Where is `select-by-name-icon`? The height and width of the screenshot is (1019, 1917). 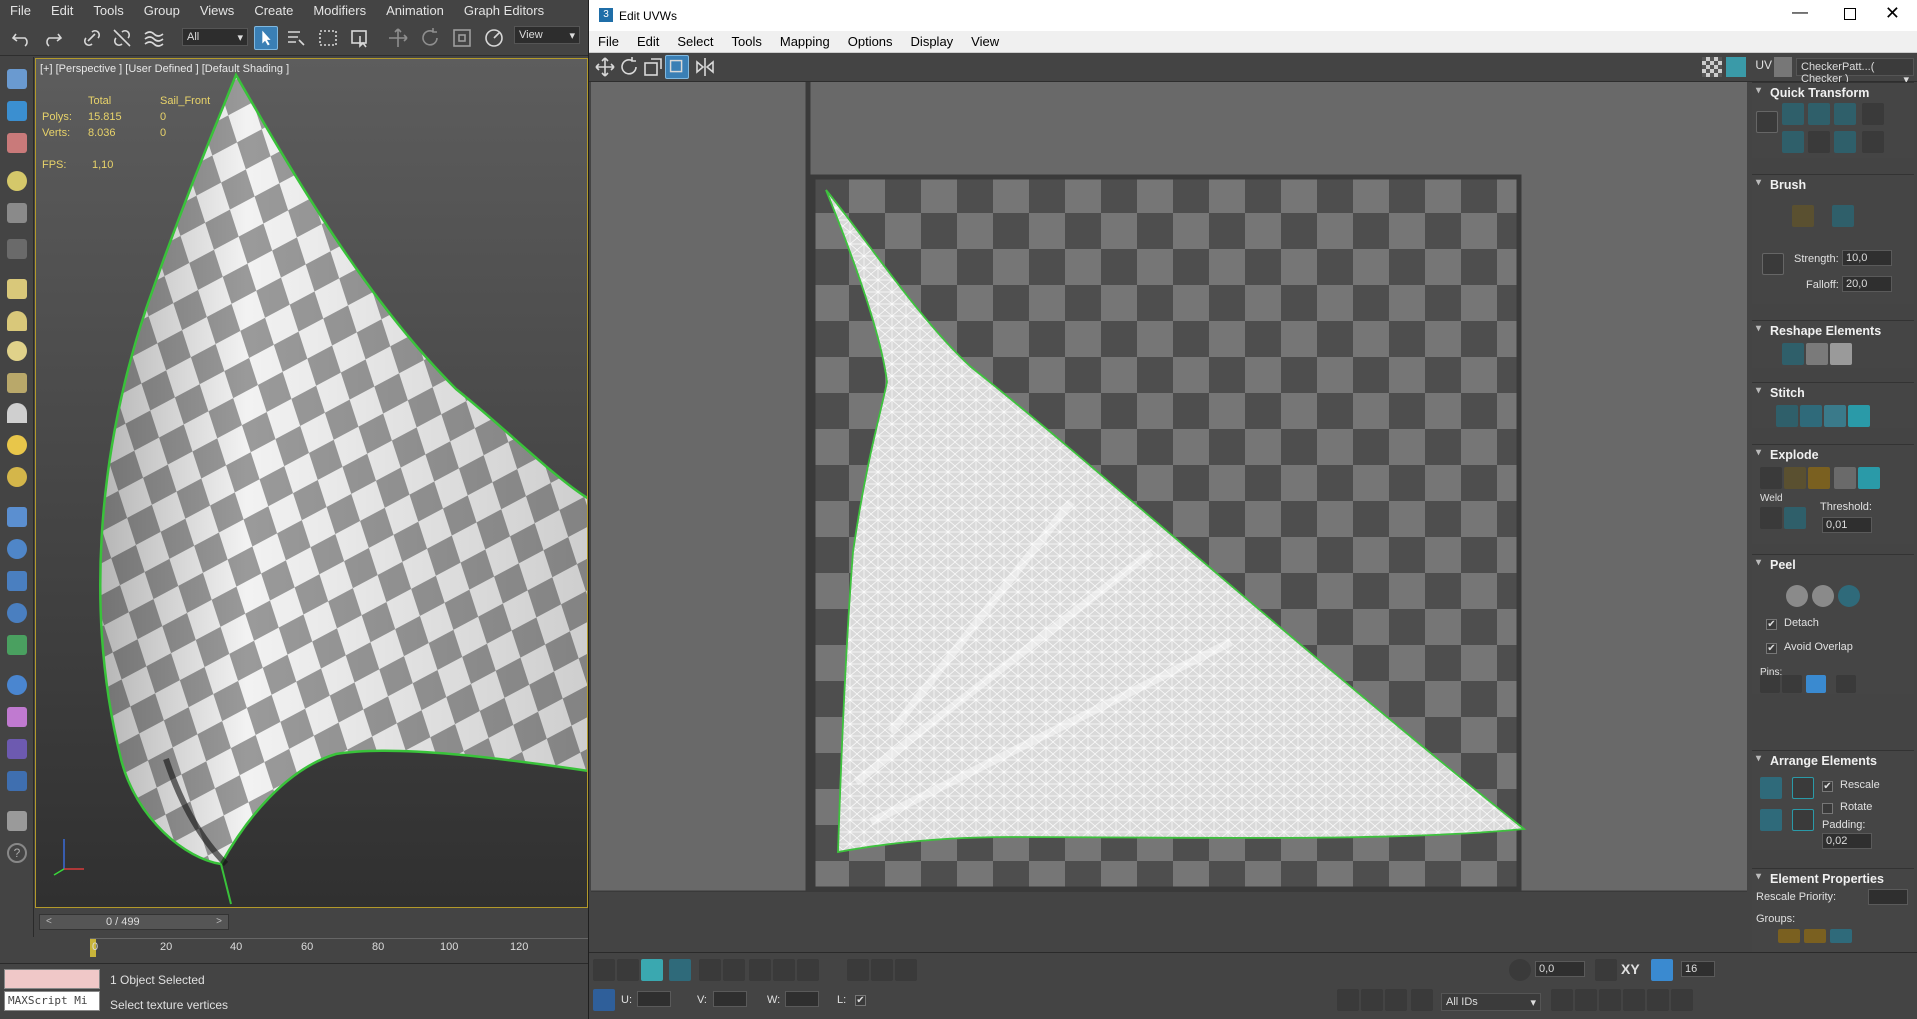
select-by-name-icon is located at coordinates (296, 38).